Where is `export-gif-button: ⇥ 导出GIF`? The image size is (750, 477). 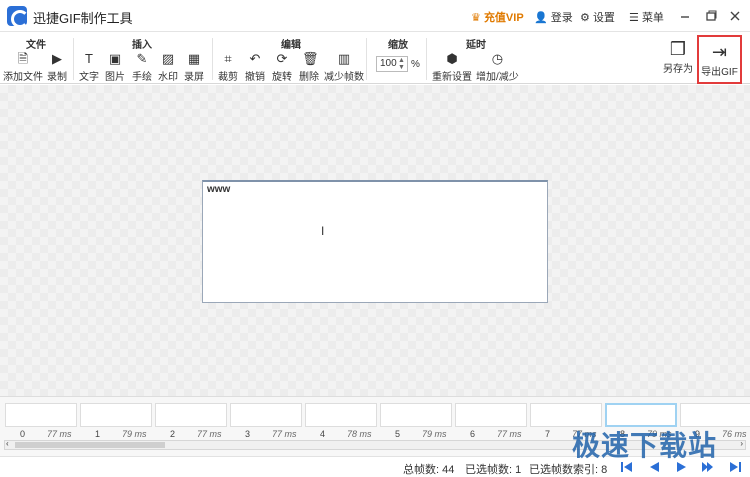 export-gif-button: ⇥ 导出GIF is located at coordinates (719, 59).